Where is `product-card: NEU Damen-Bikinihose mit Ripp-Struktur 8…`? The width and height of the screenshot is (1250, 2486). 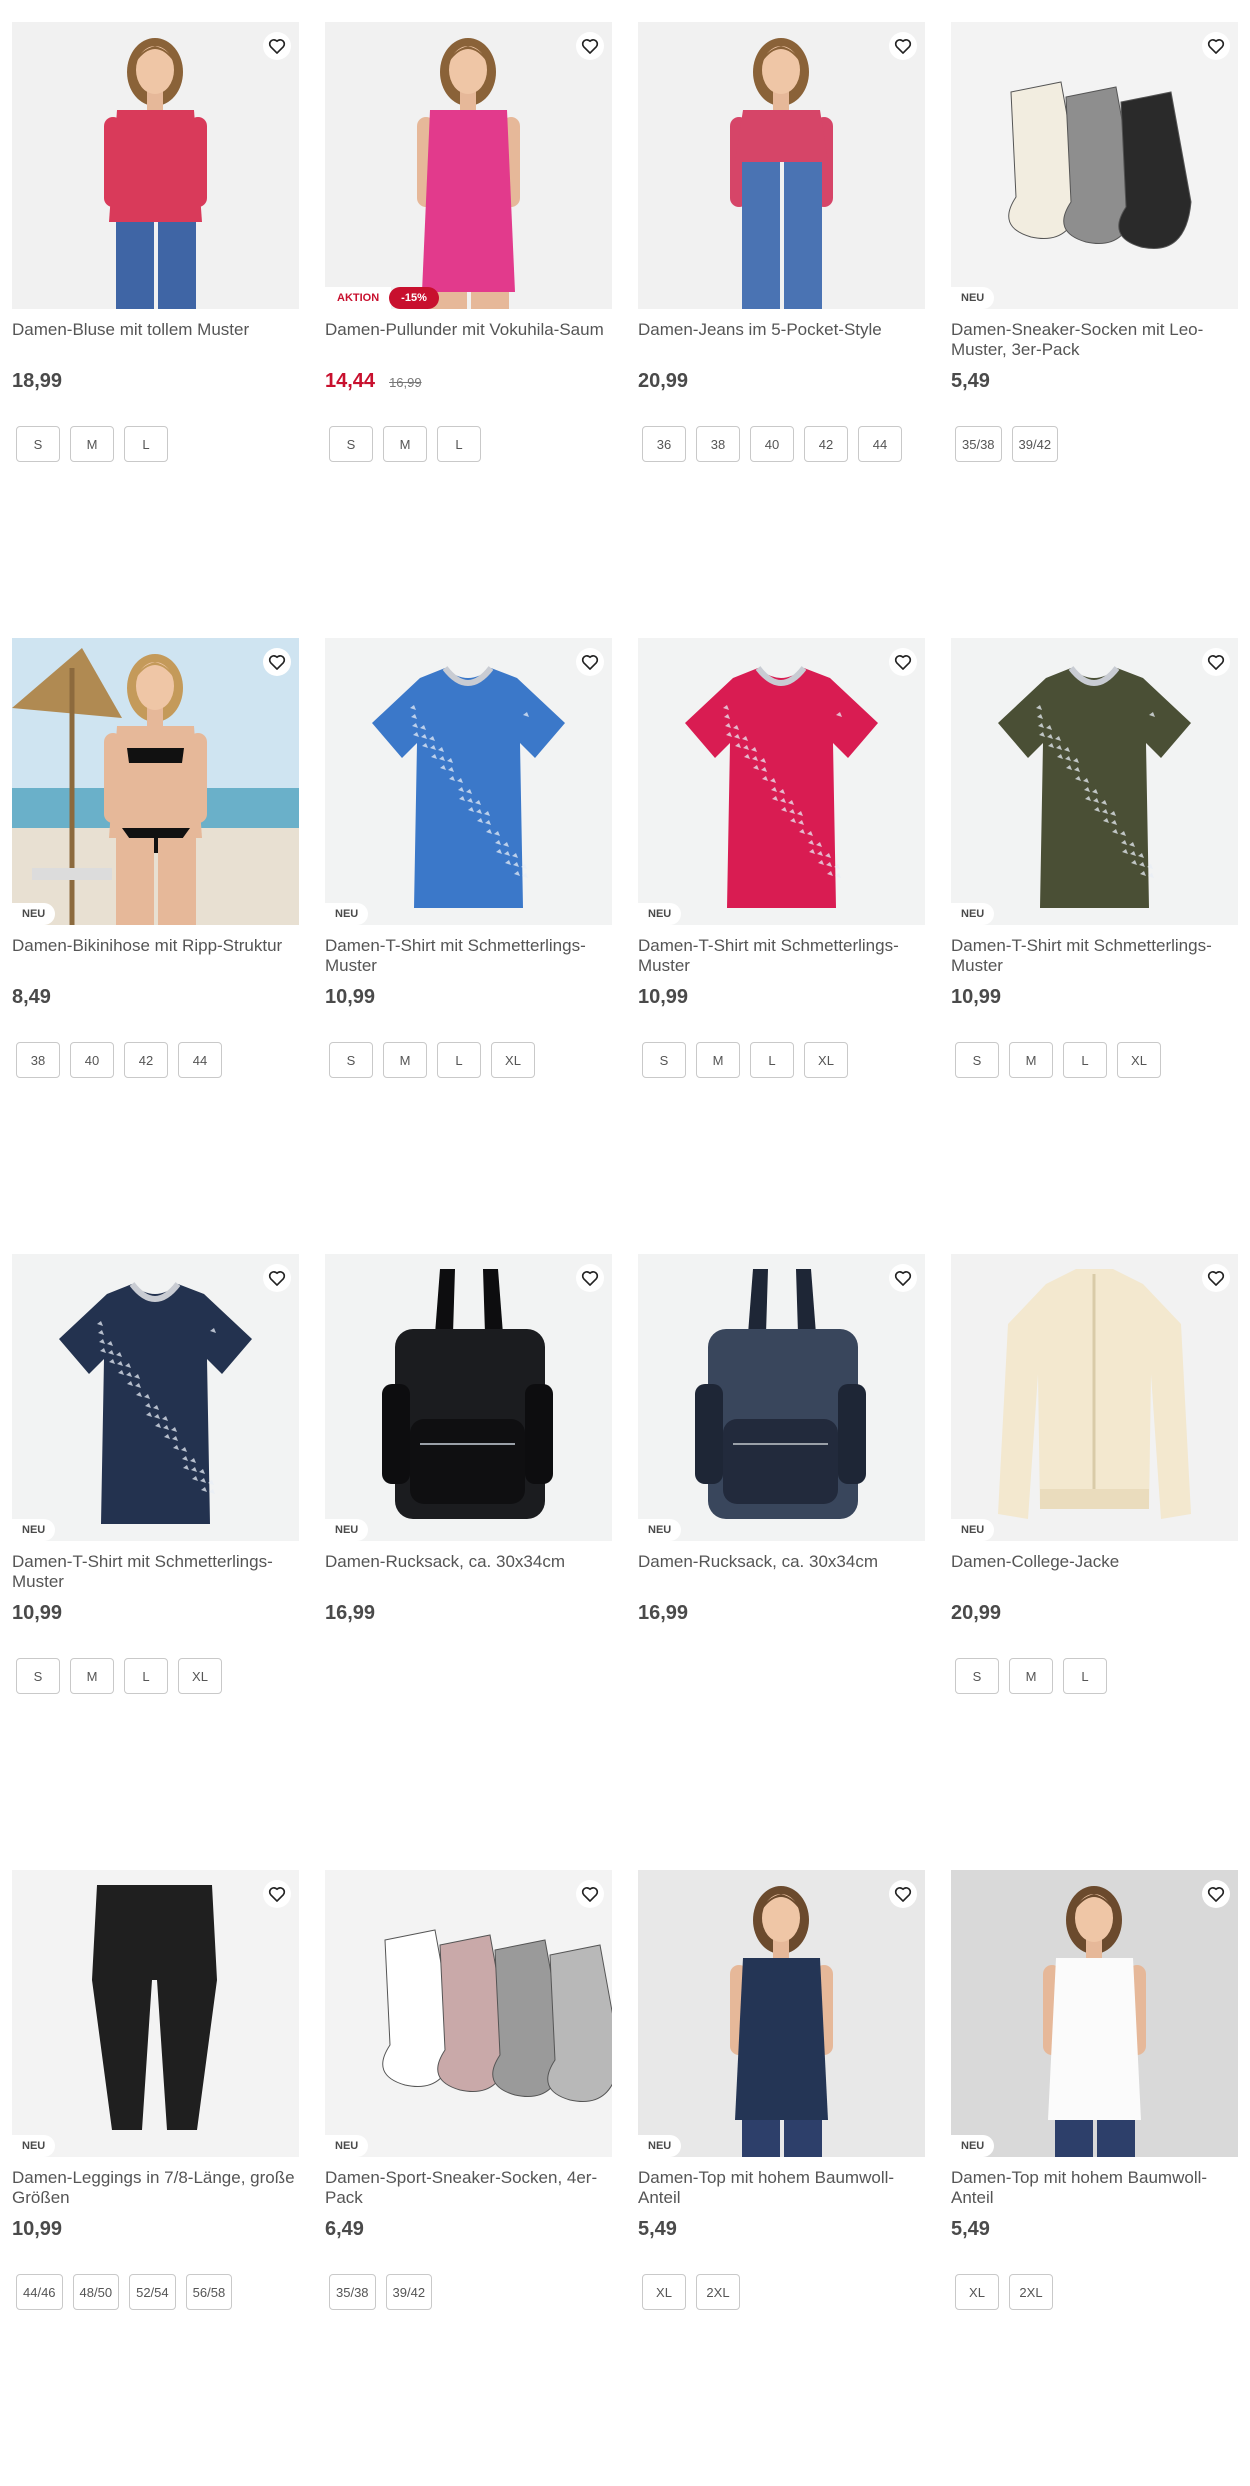
product-card: NEU Damen-Bikinihose mit Ripp-Struktur 8… is located at coordinates (155, 946).